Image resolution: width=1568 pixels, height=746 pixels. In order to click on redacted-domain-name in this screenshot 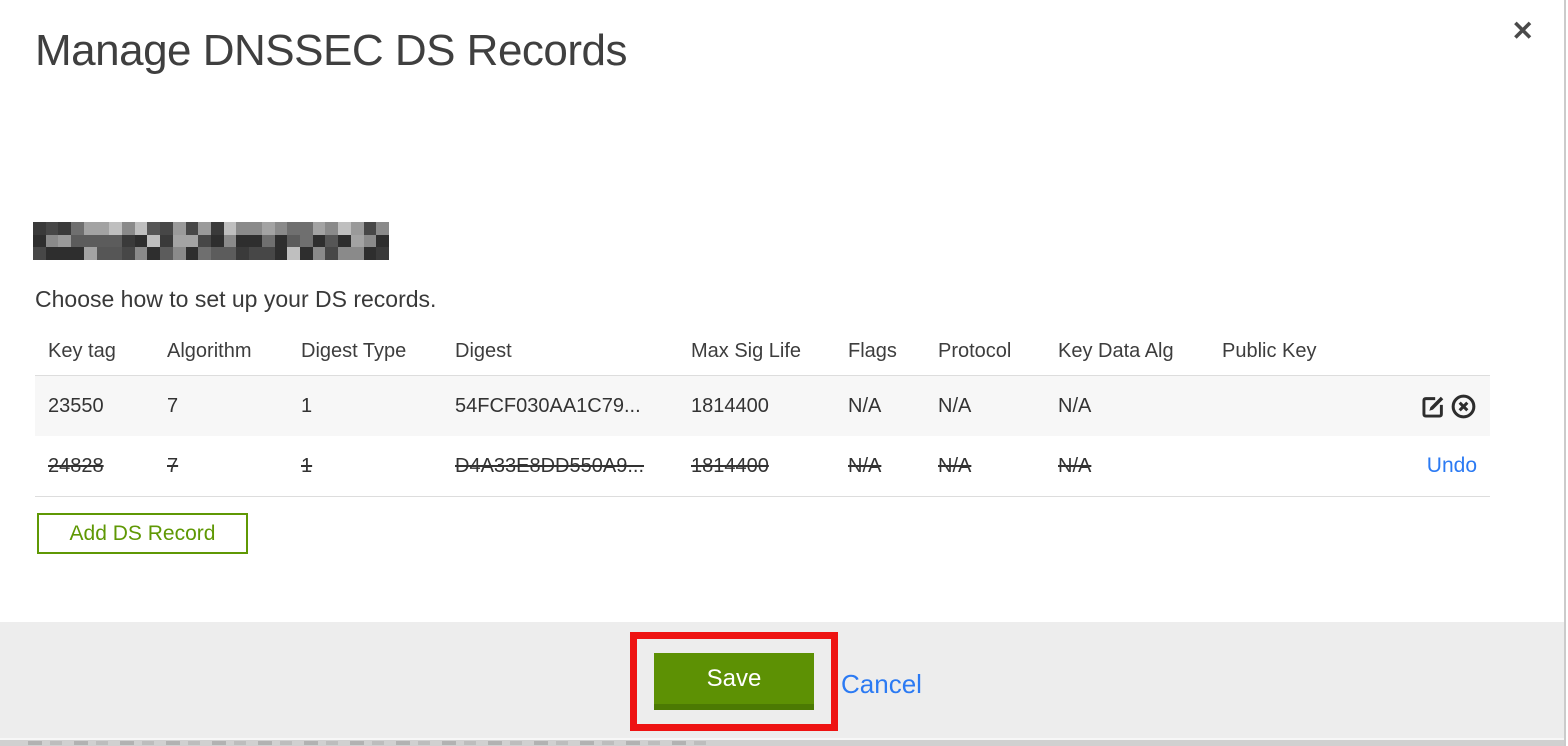, I will do `click(211, 241)`.